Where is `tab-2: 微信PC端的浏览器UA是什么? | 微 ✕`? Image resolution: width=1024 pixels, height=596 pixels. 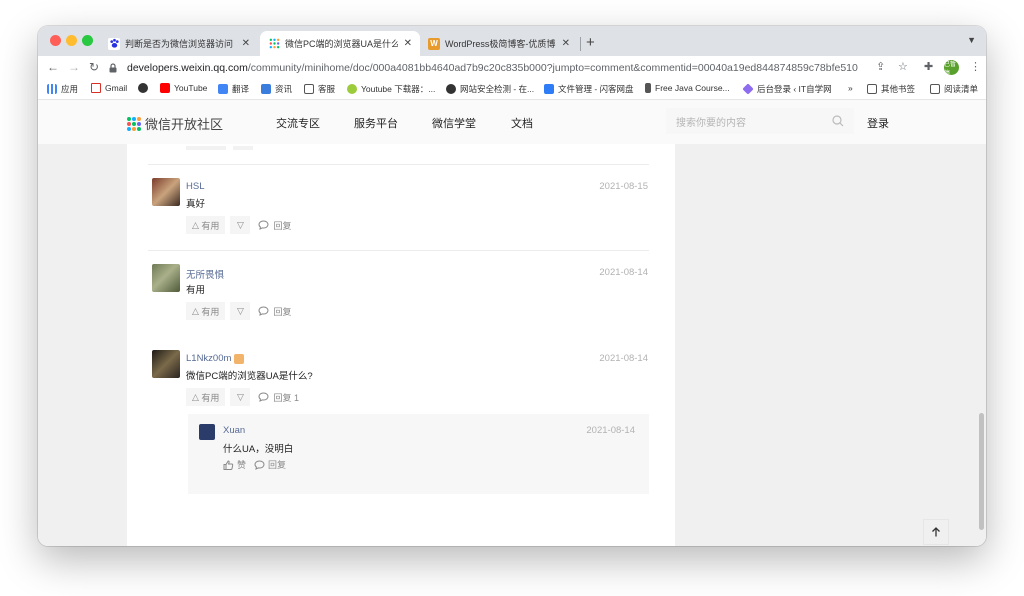
tab-2: 微信PC端的浏览器UA是什么? | 微 ✕ is located at coordinates (340, 43).